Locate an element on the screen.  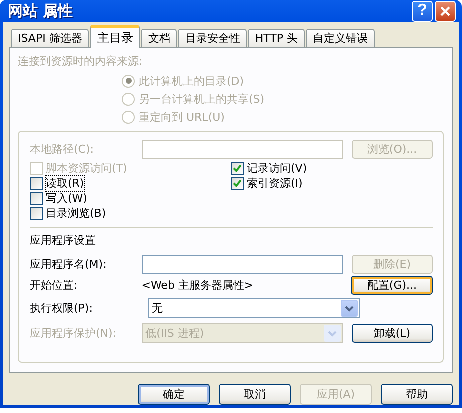
help-button: ? is located at coordinates (422, 11).